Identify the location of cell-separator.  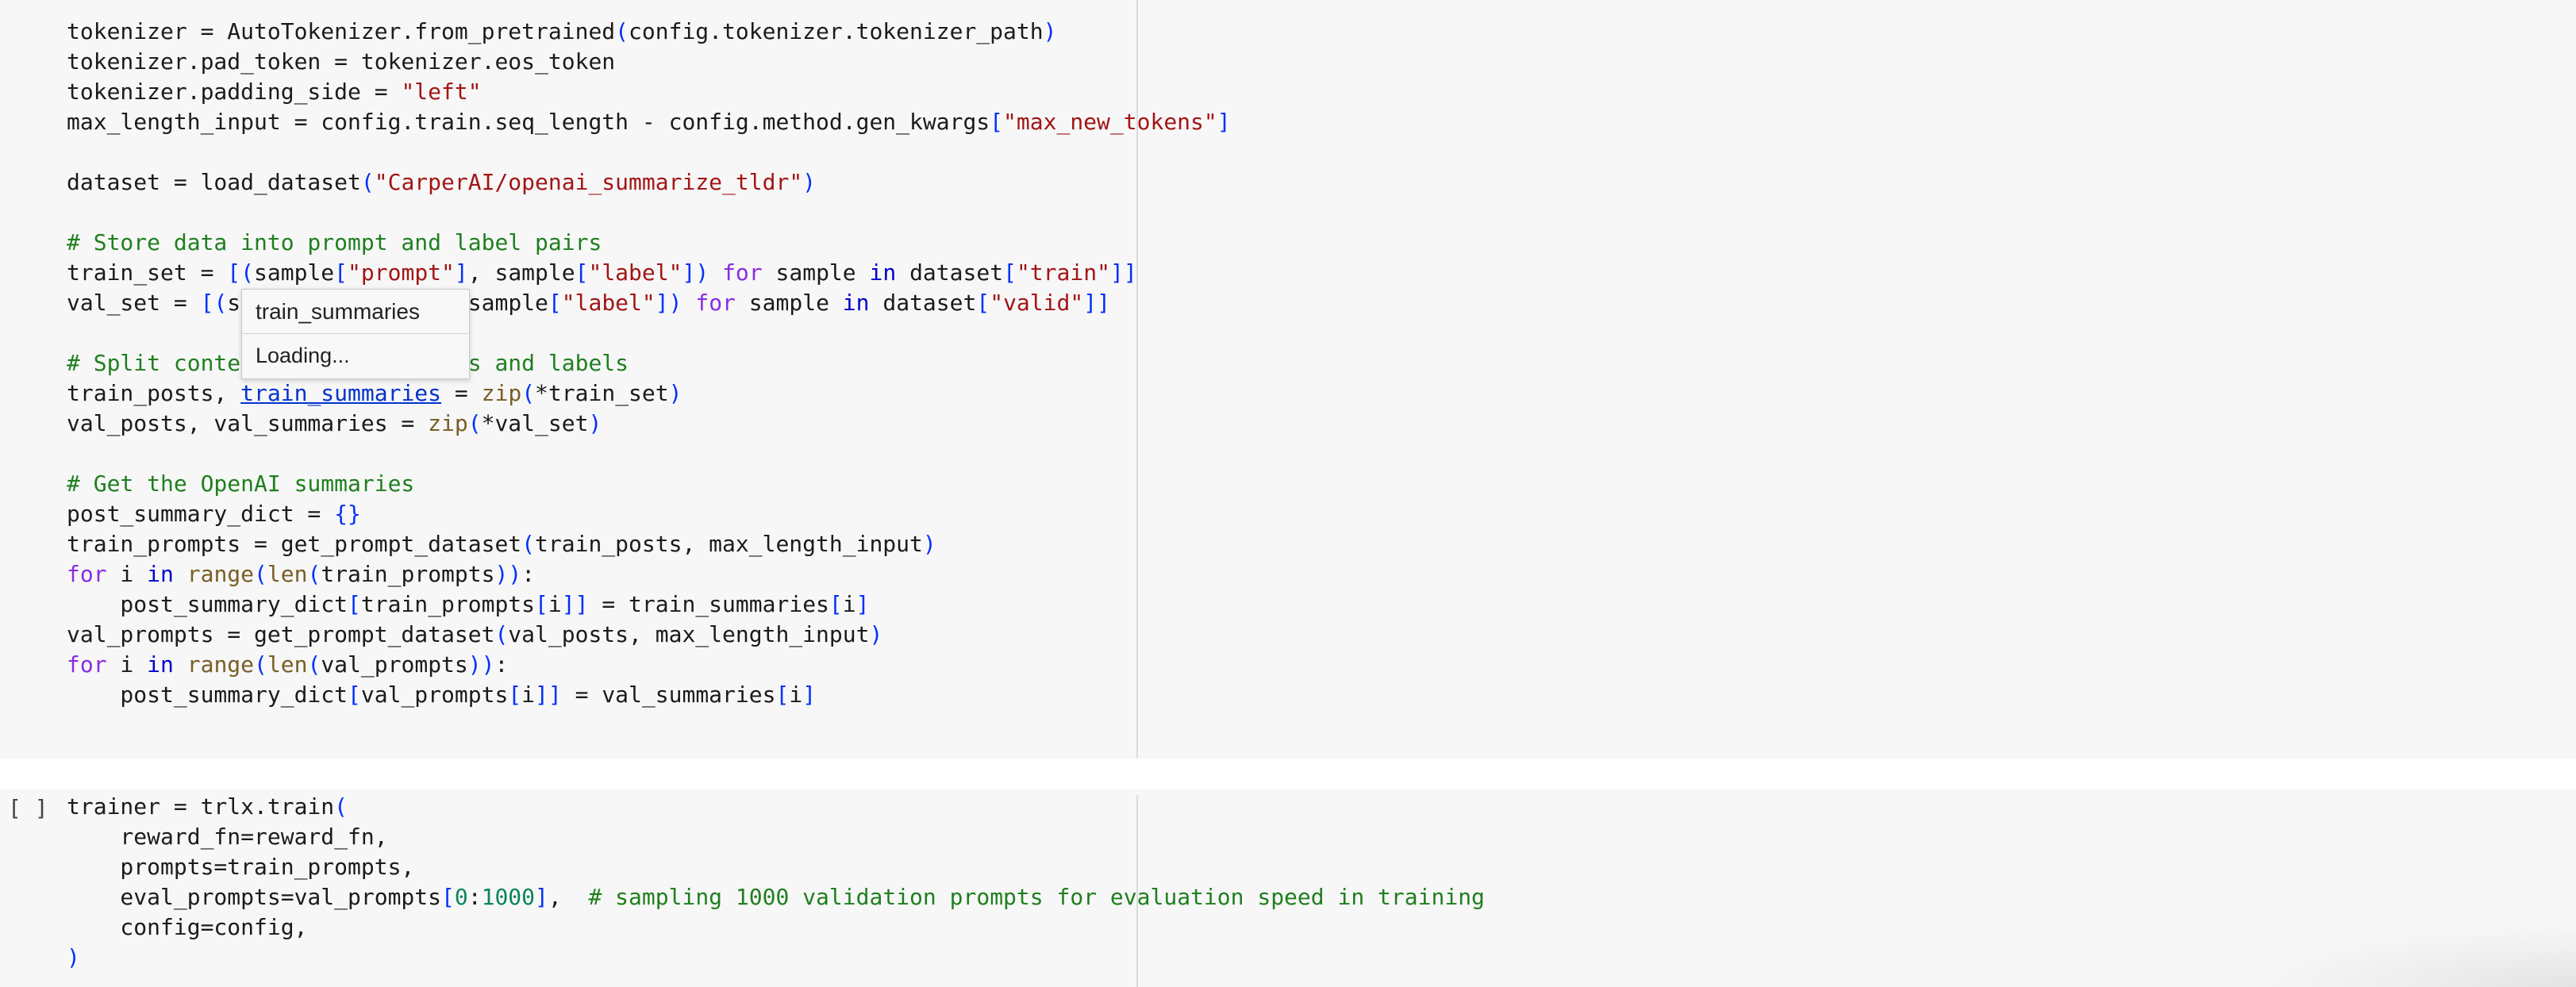
(1288, 773).